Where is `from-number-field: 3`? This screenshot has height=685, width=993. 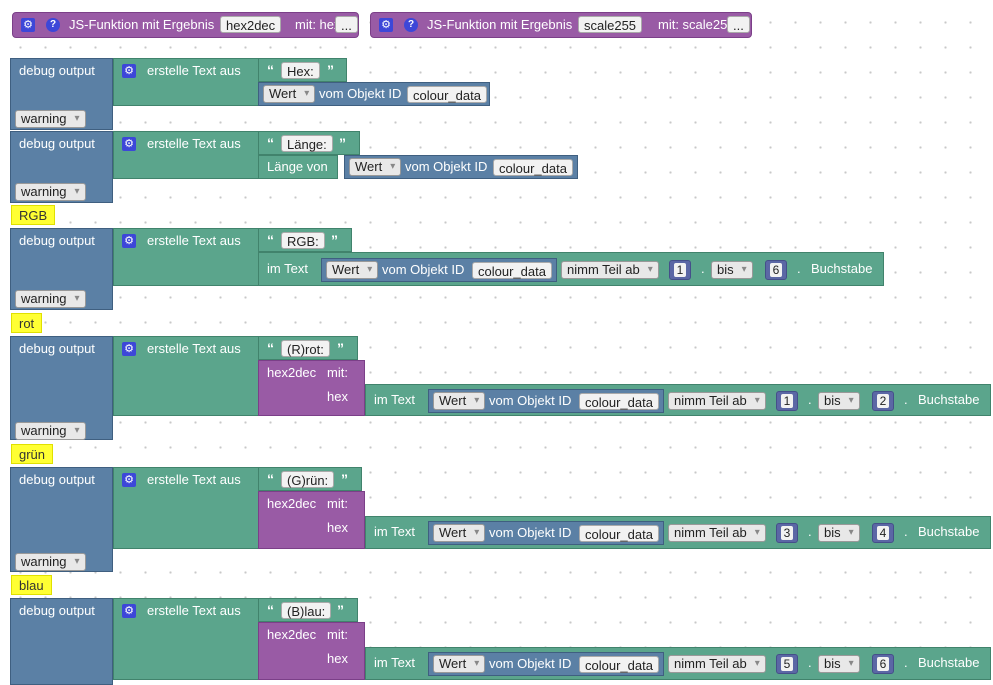
from-number-field: 3 is located at coordinates (787, 533).